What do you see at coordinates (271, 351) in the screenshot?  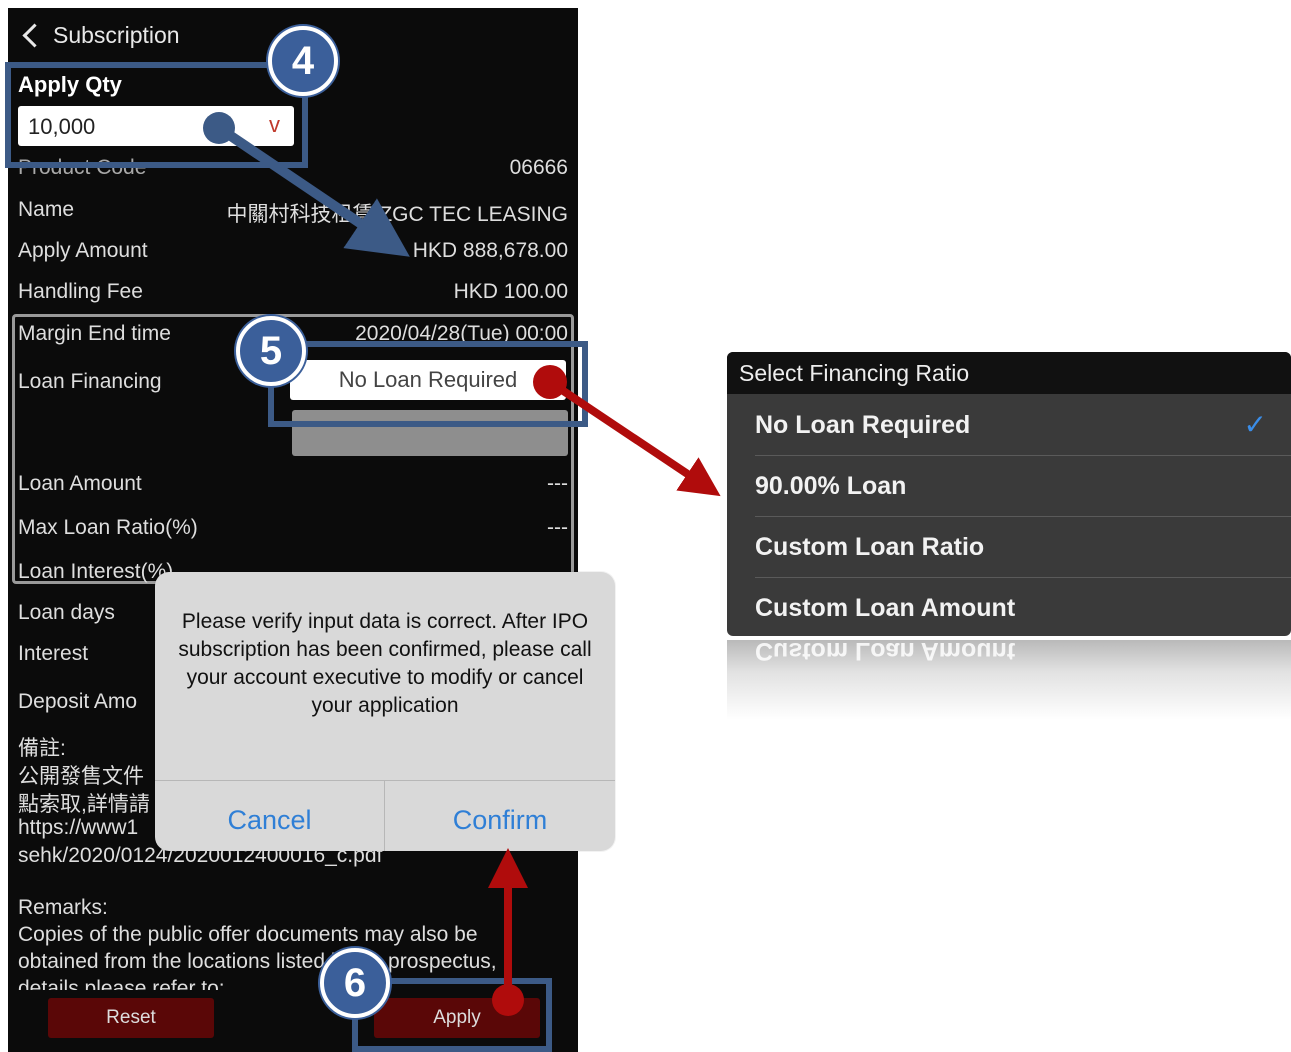 I see `step-5-badge: 5` at bounding box center [271, 351].